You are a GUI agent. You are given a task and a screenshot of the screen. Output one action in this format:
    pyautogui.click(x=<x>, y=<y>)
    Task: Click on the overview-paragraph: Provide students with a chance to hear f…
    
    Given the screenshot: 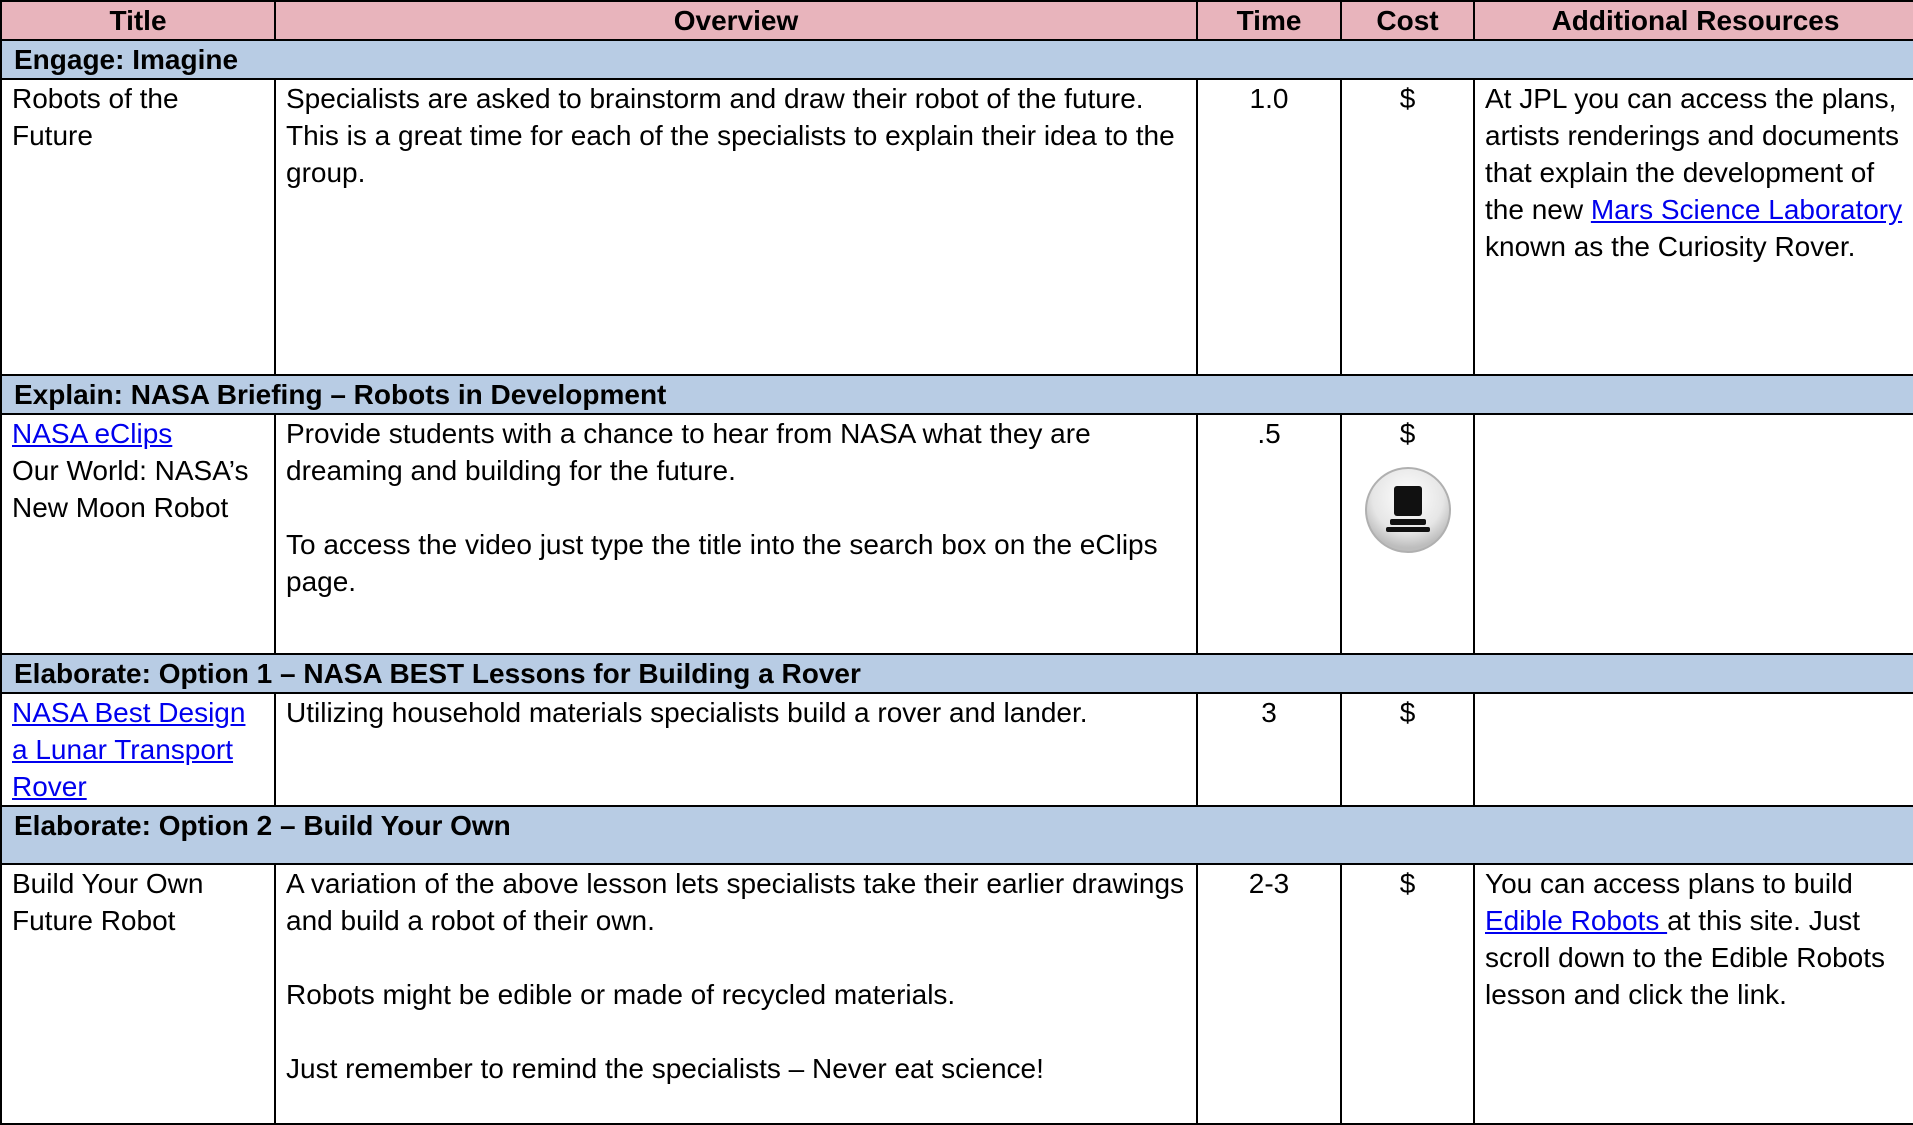 What is the action you would take?
    pyautogui.click(x=688, y=452)
    